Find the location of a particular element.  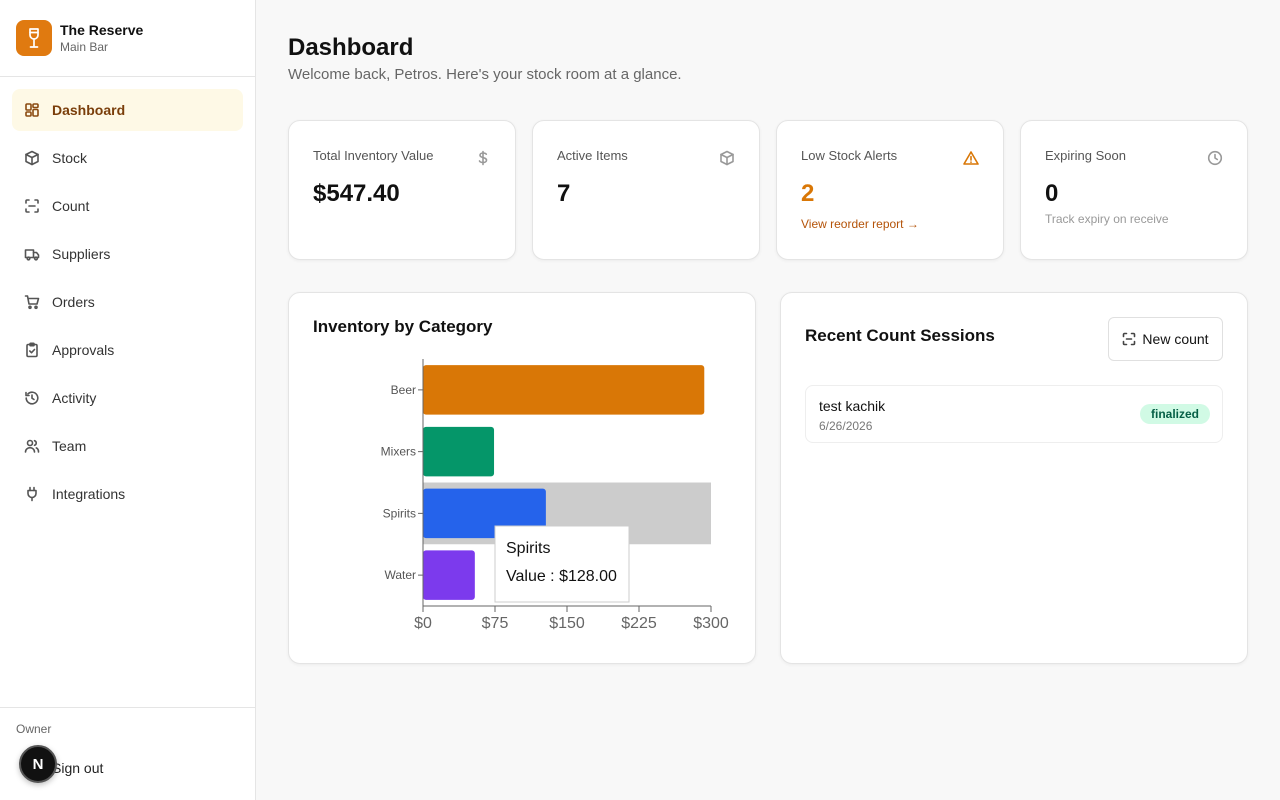

sidebar-item-label: Activity is located at coordinates (74, 398).